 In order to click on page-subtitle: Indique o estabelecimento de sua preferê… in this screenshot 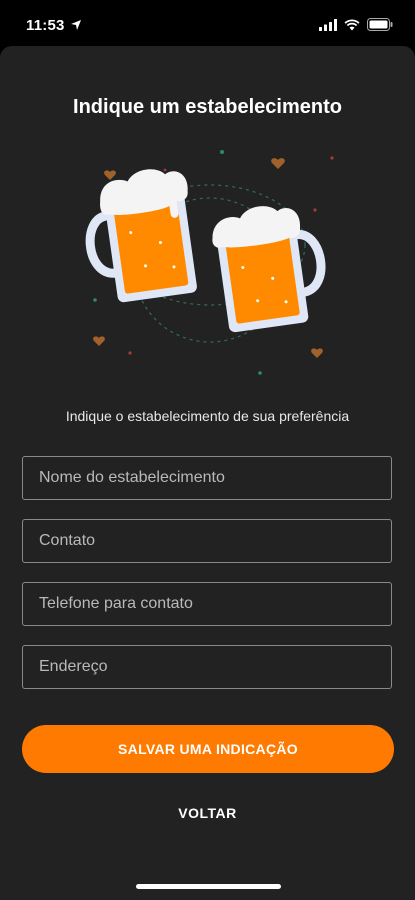, I will do `click(207, 416)`.